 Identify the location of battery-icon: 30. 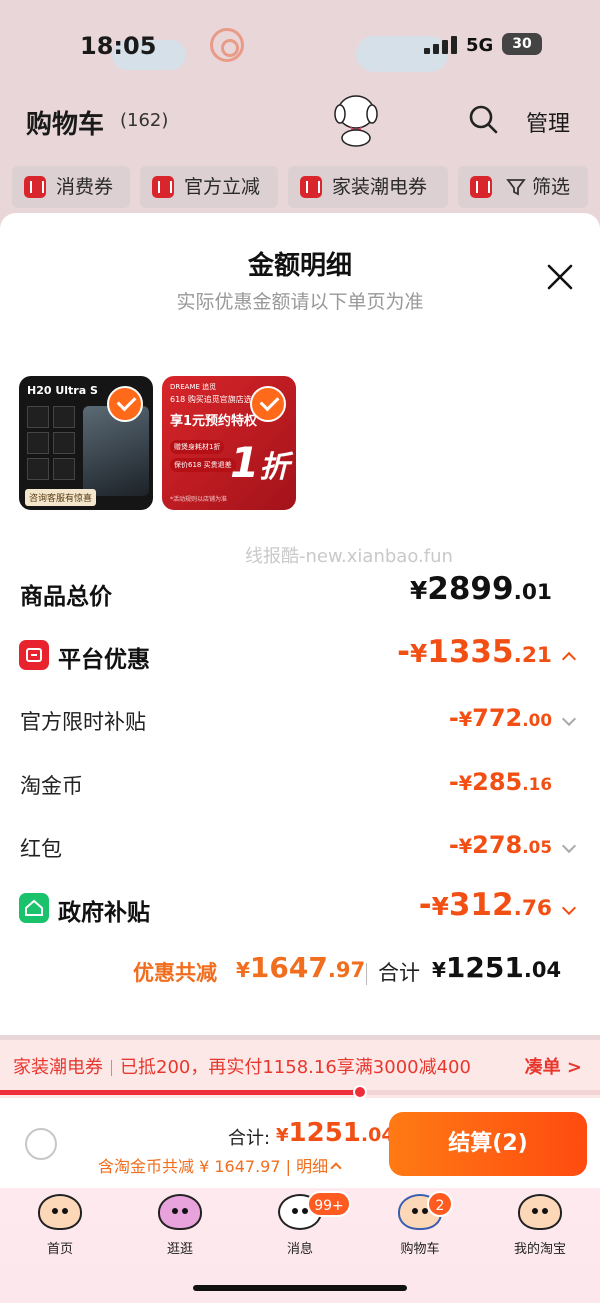
(522, 44).